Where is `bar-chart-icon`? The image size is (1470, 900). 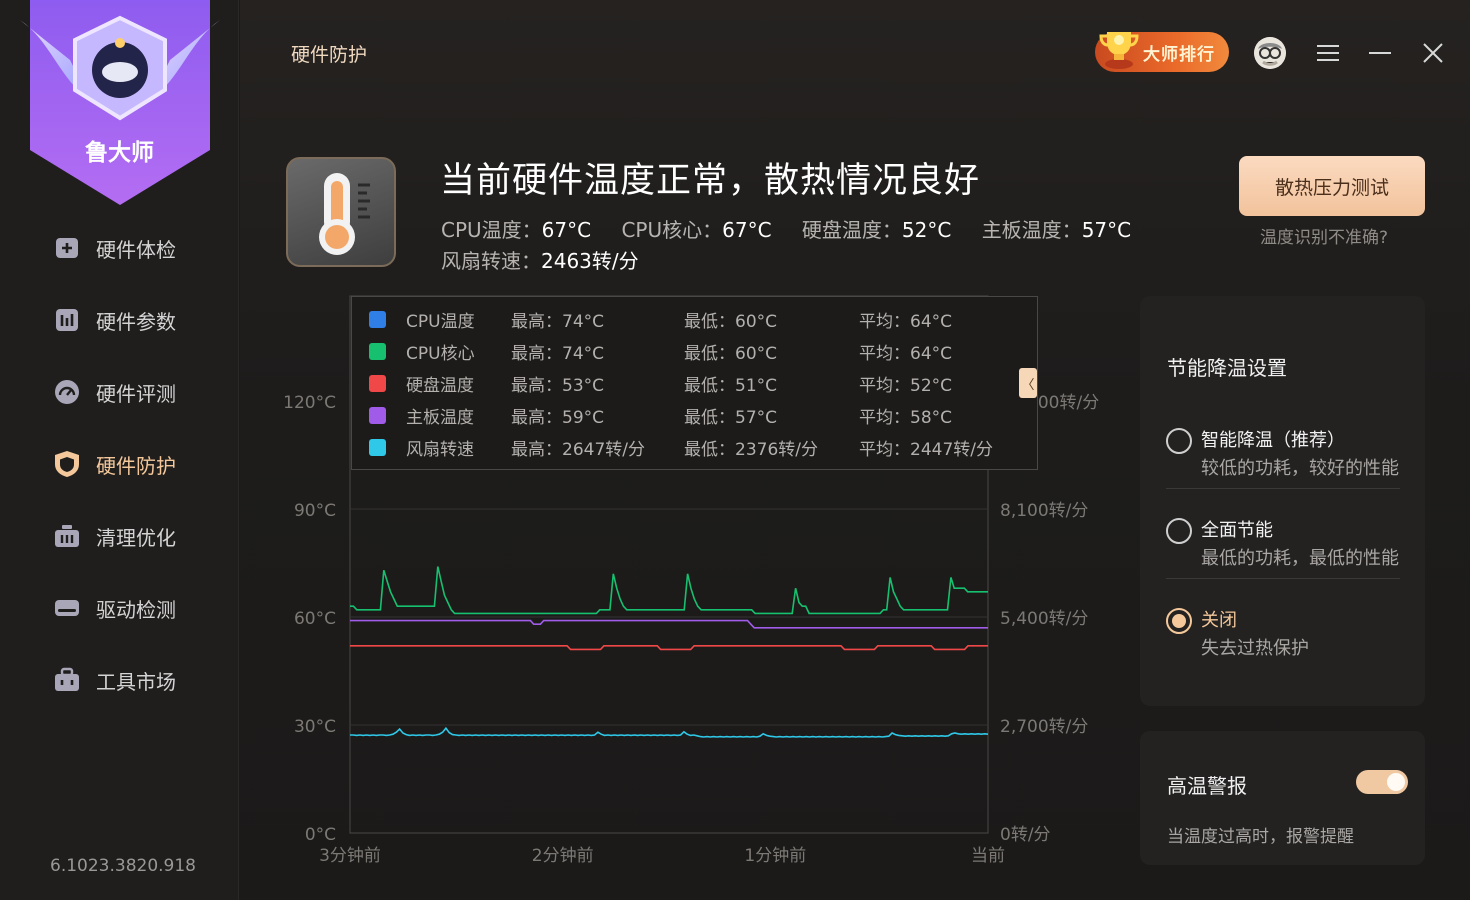
bar-chart-icon is located at coordinates (67, 320).